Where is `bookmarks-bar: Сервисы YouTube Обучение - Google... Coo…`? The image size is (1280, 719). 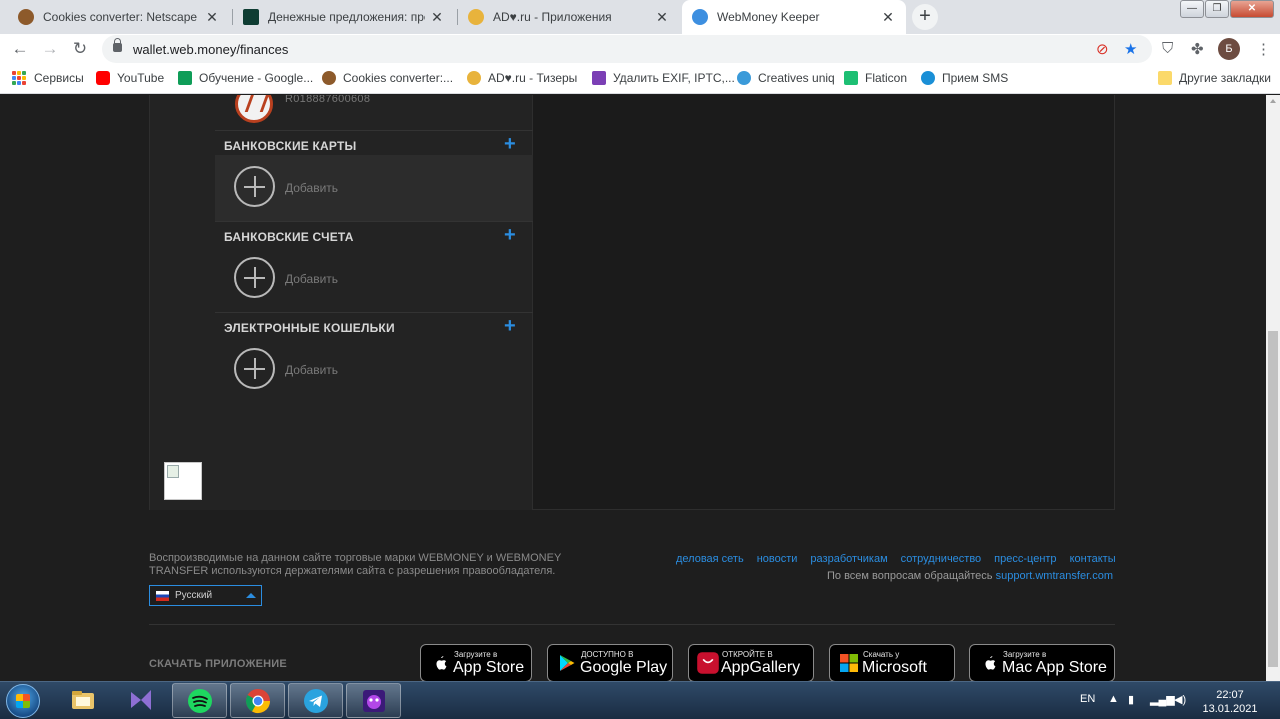 bookmarks-bar: Сервисы YouTube Обучение - Google... Coo… is located at coordinates (640, 79).